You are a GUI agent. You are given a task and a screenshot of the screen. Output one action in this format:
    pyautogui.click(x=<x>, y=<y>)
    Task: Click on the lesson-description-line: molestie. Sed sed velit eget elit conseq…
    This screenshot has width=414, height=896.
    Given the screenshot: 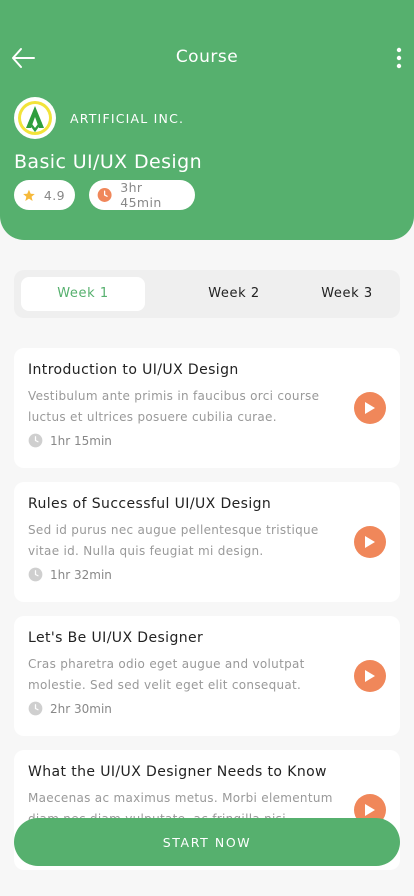 What is the action you would take?
    pyautogui.click(x=165, y=684)
    